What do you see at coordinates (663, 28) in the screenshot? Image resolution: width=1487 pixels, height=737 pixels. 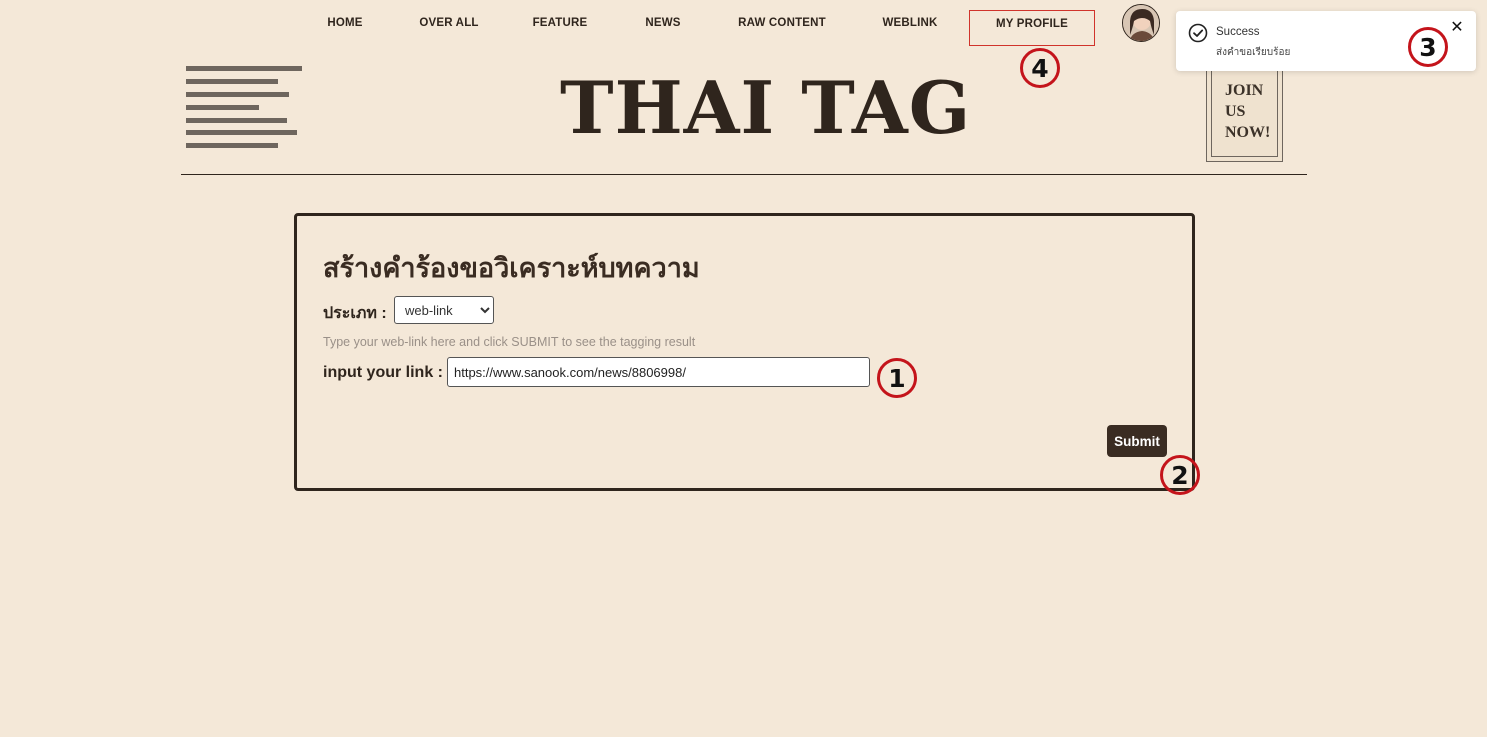 I see `nav-news: NEWS` at bounding box center [663, 28].